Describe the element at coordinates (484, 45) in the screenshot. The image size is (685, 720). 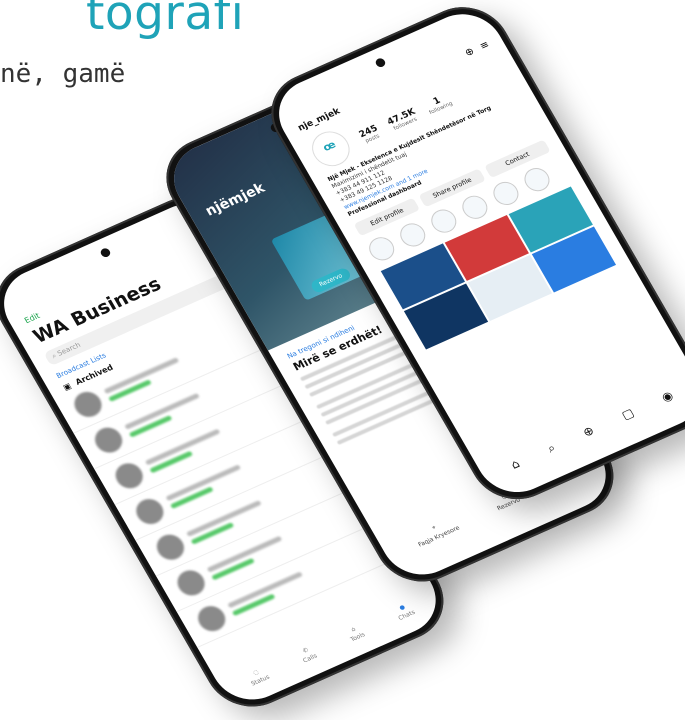
I see `menu-icon: ≡` at that location.